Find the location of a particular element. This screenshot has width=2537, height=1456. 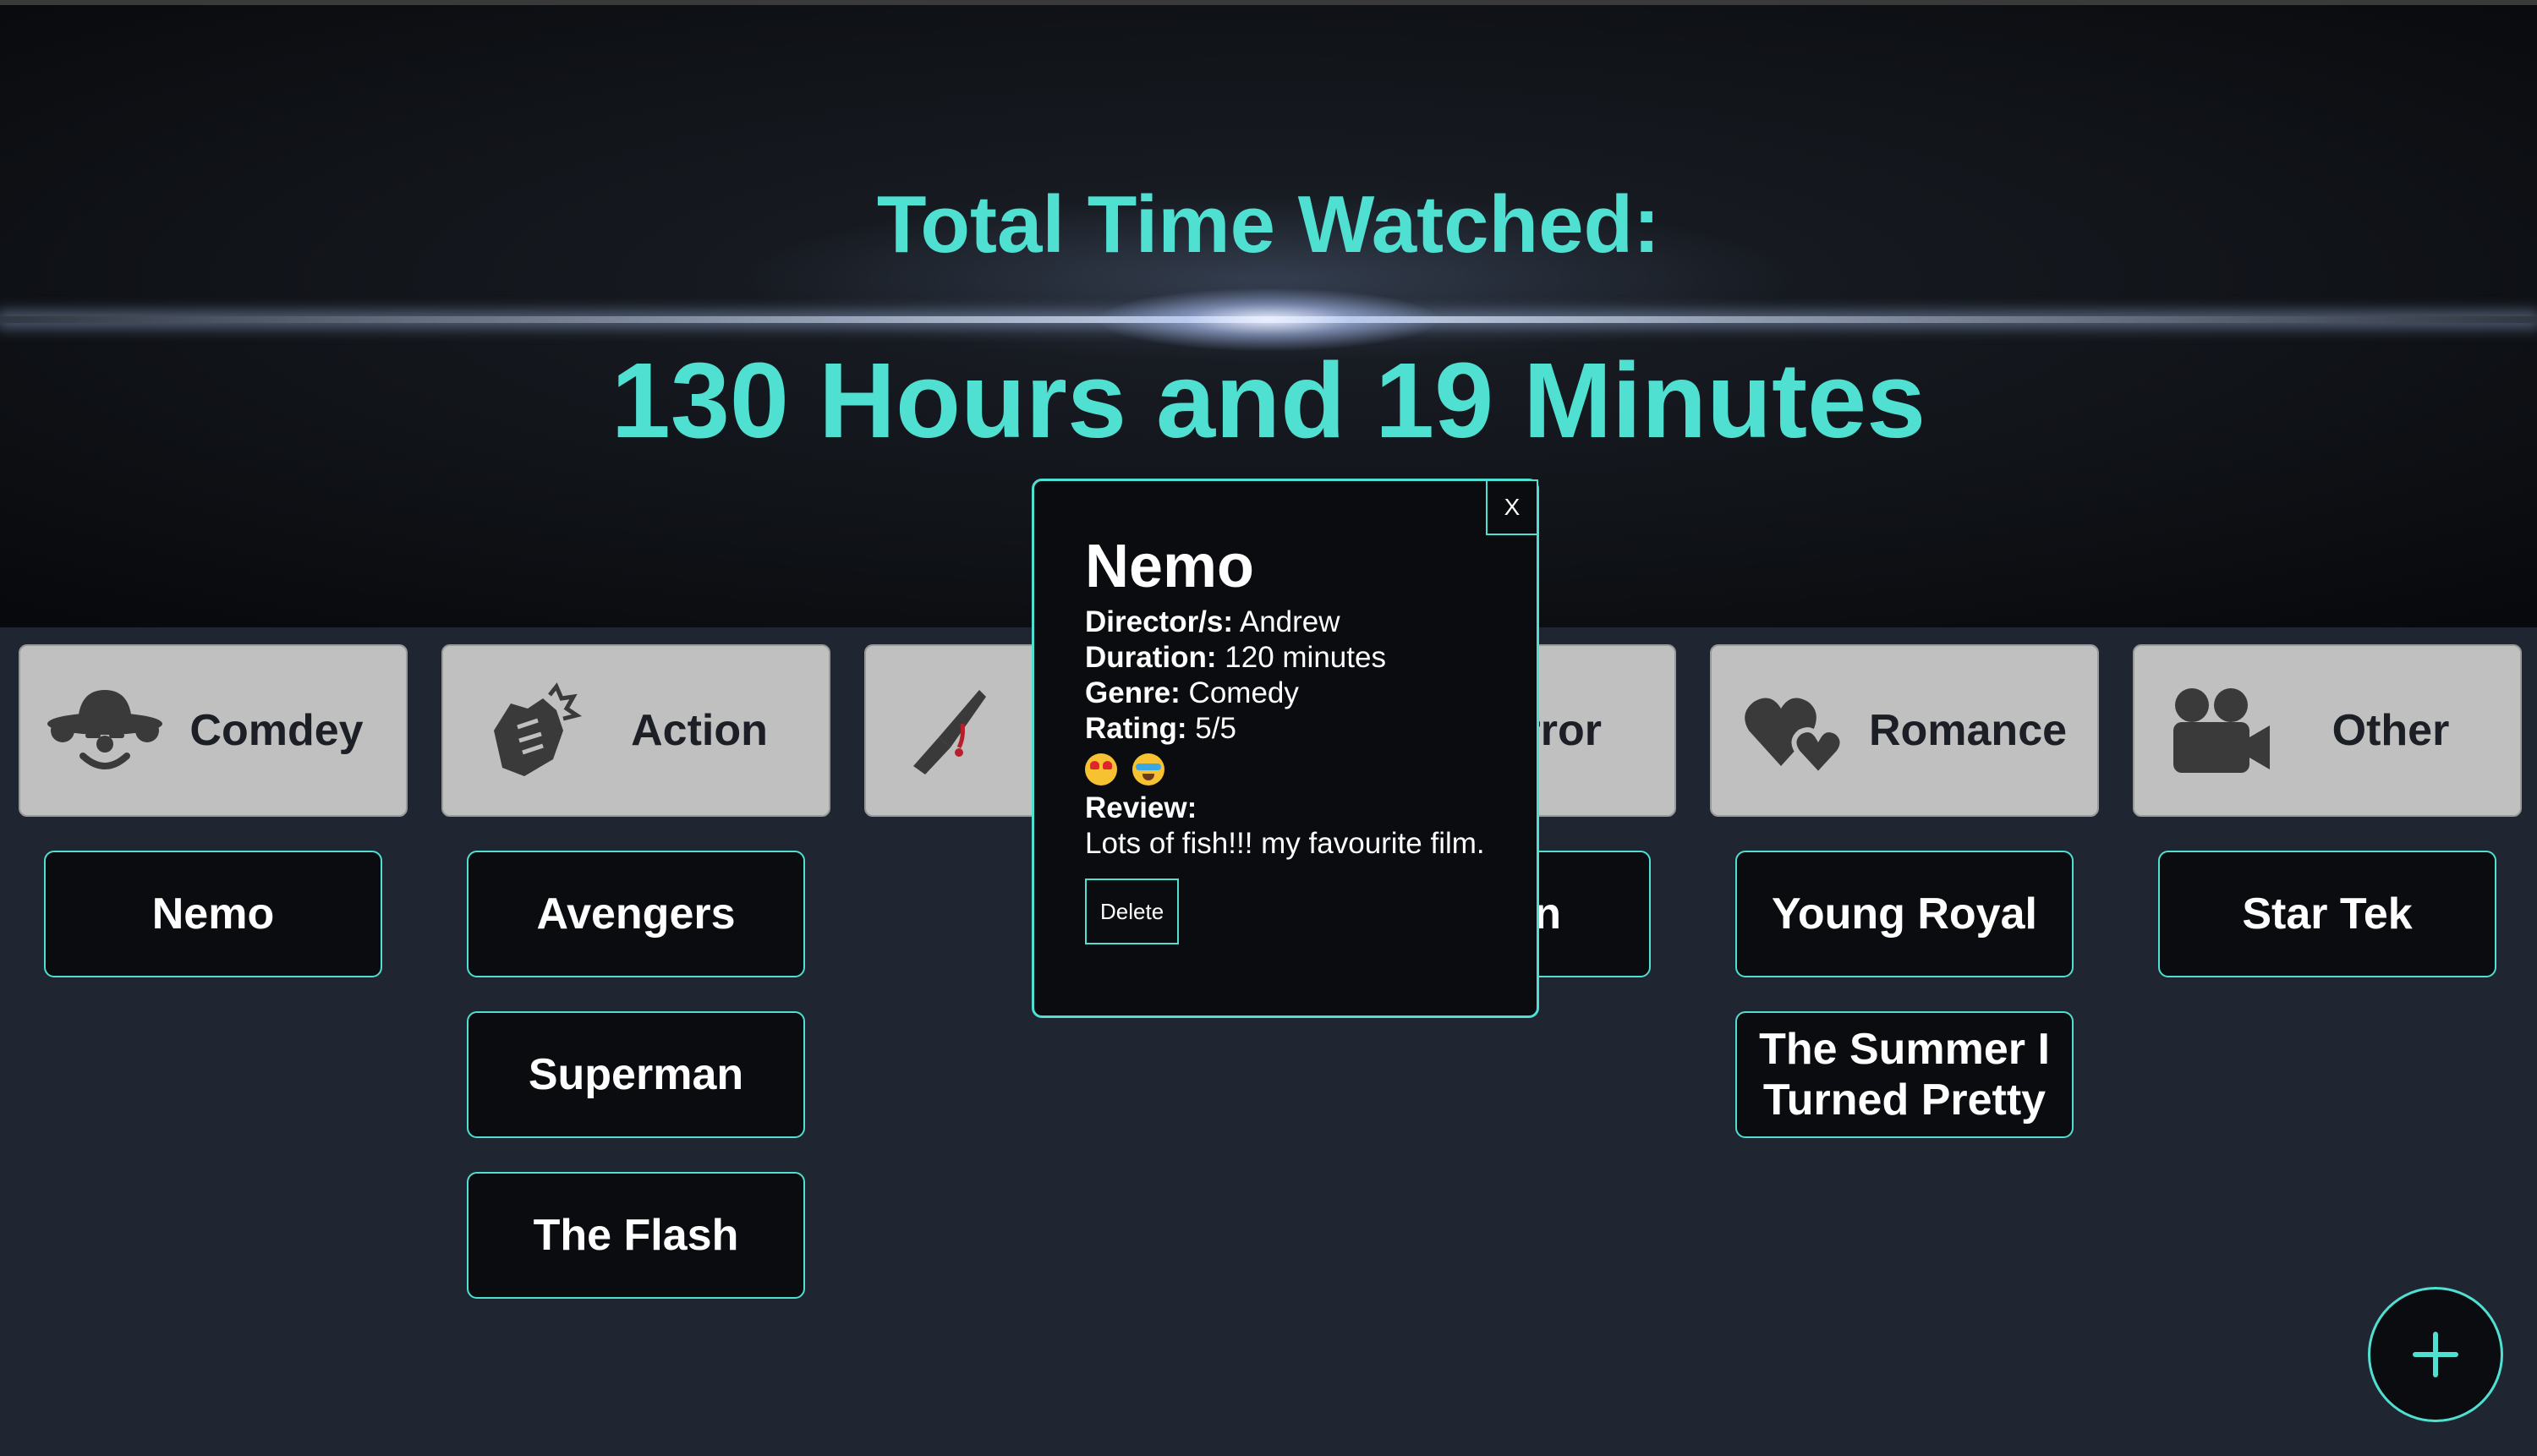

duration-row: Duration: 120 minutes is located at coordinates (1288, 658).